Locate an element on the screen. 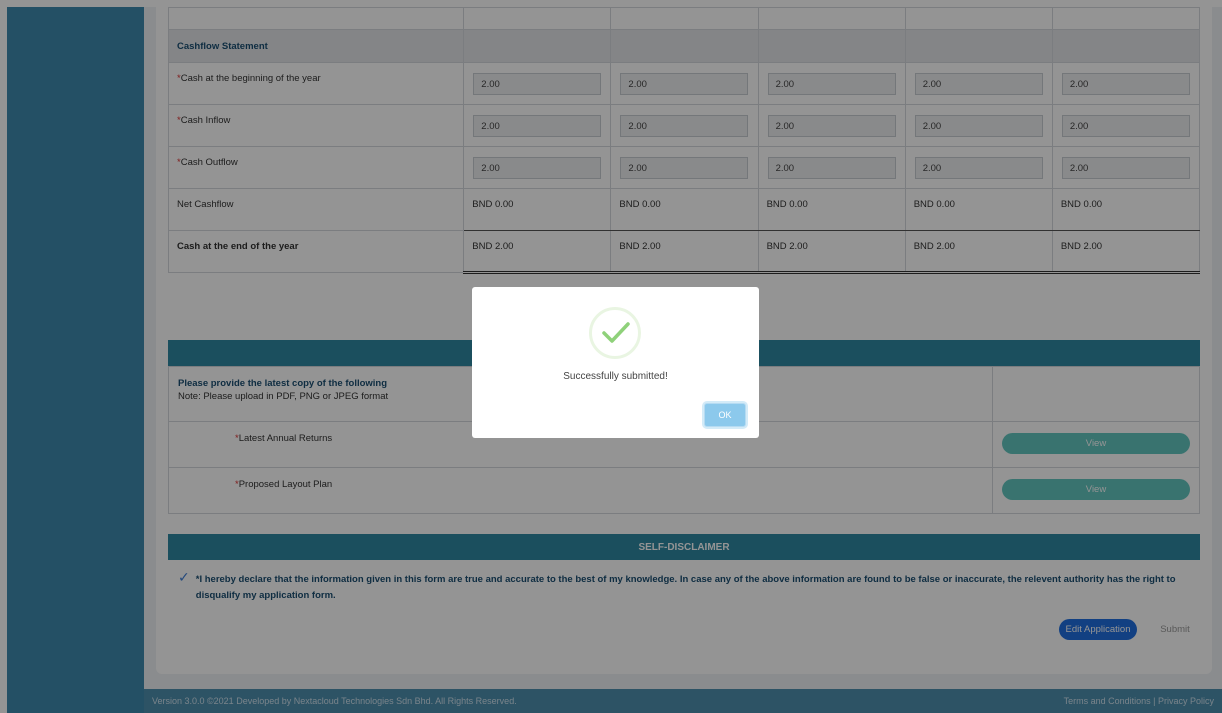 The width and height of the screenshot is (1222, 713). check-icon is located at coordinates (616, 332).